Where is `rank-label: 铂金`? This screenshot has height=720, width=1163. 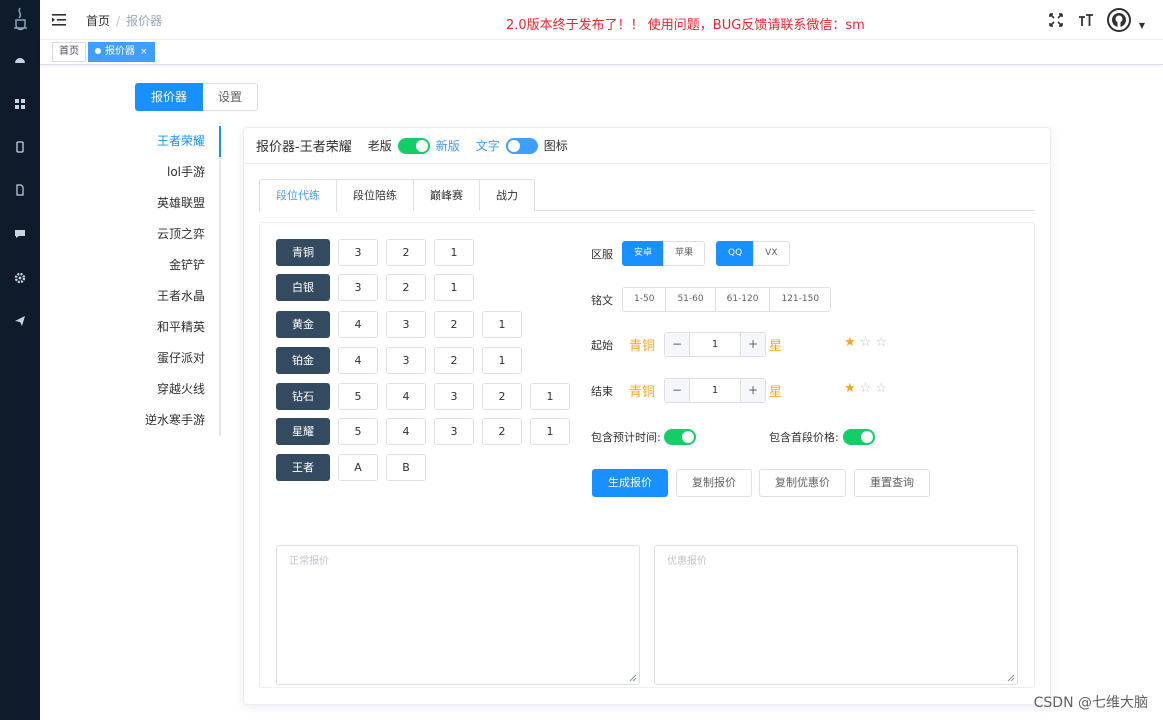
rank-label: 铂金 is located at coordinates (303, 360).